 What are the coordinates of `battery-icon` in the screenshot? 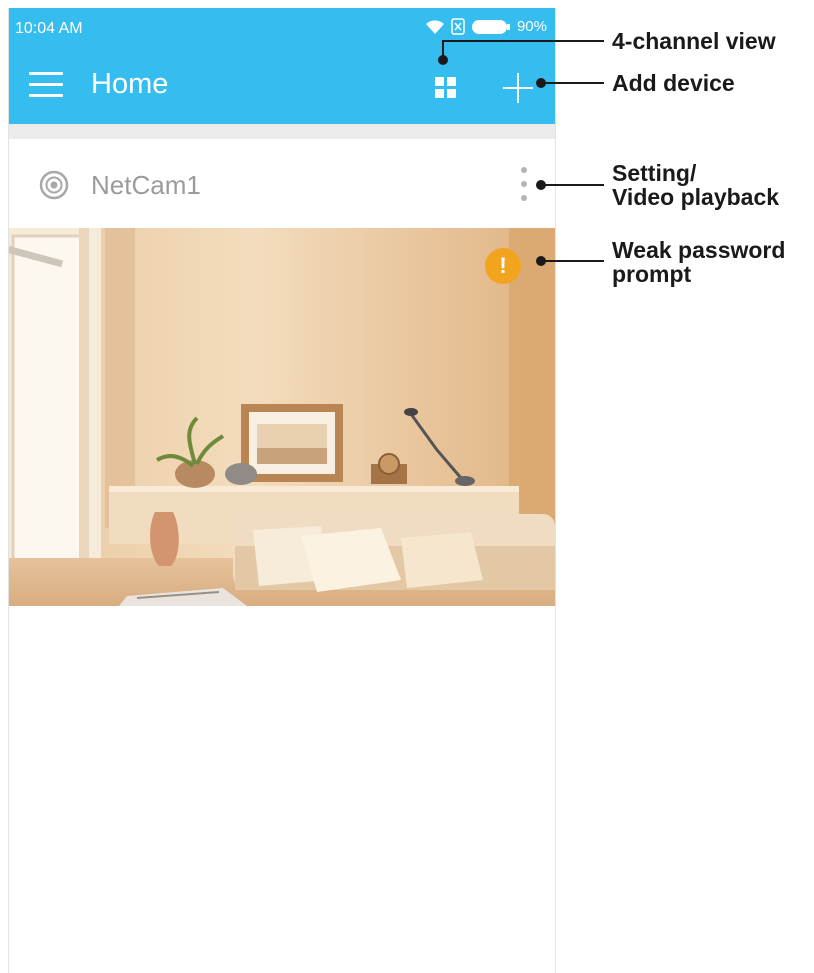 It's located at (491, 27).